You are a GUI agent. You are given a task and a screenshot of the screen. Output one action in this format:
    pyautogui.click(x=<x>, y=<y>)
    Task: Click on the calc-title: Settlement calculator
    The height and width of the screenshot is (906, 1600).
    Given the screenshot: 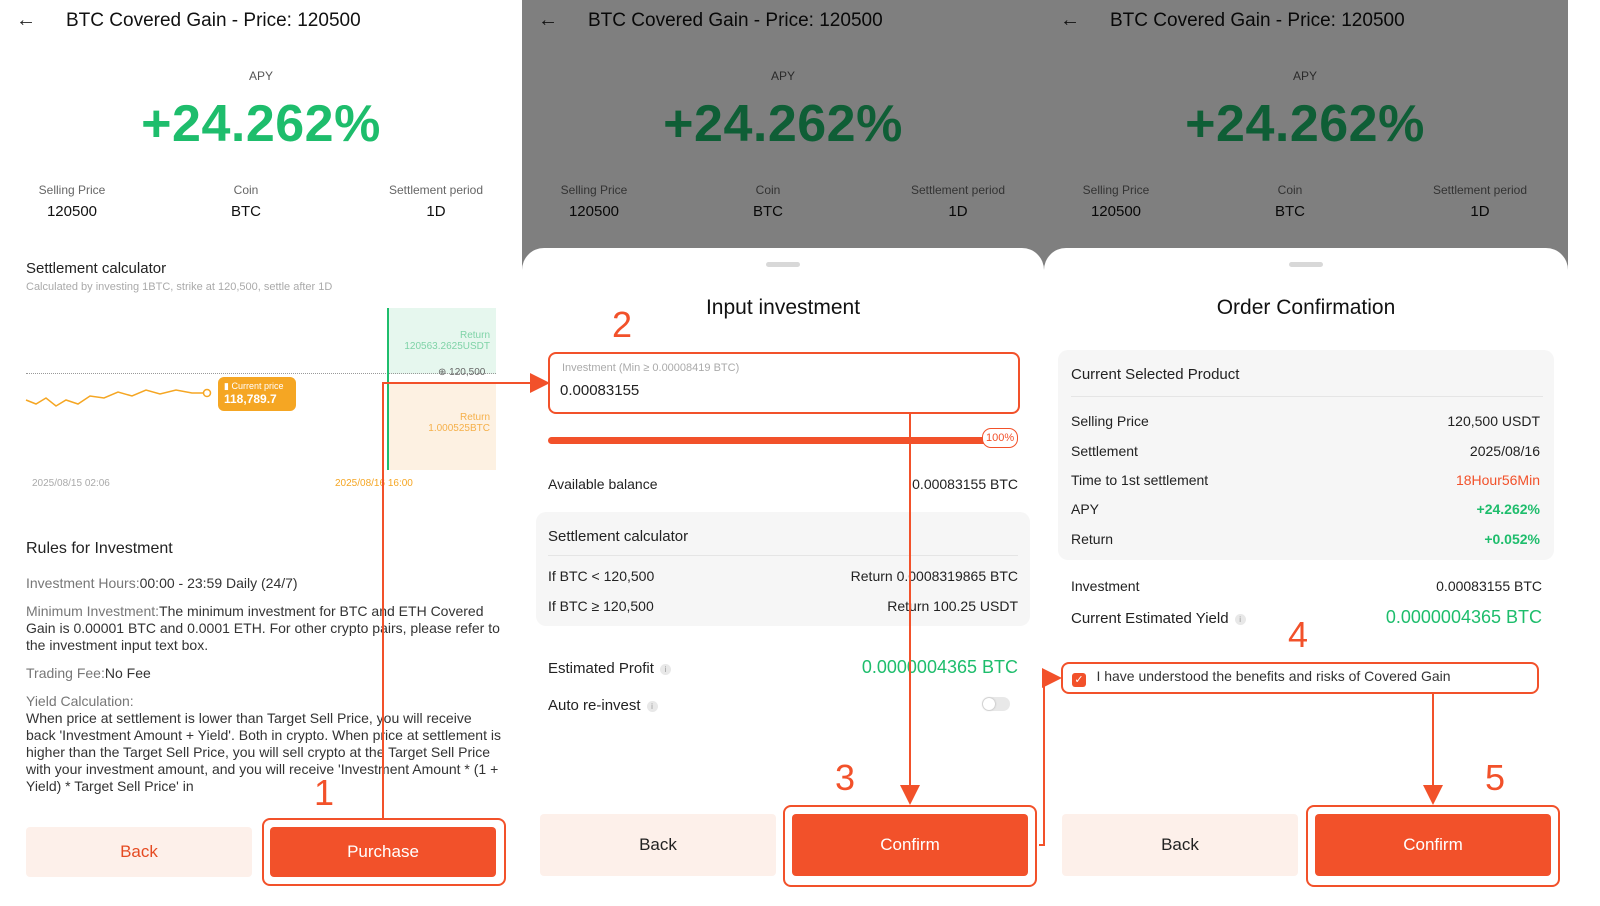 What is the action you would take?
    pyautogui.click(x=96, y=268)
    